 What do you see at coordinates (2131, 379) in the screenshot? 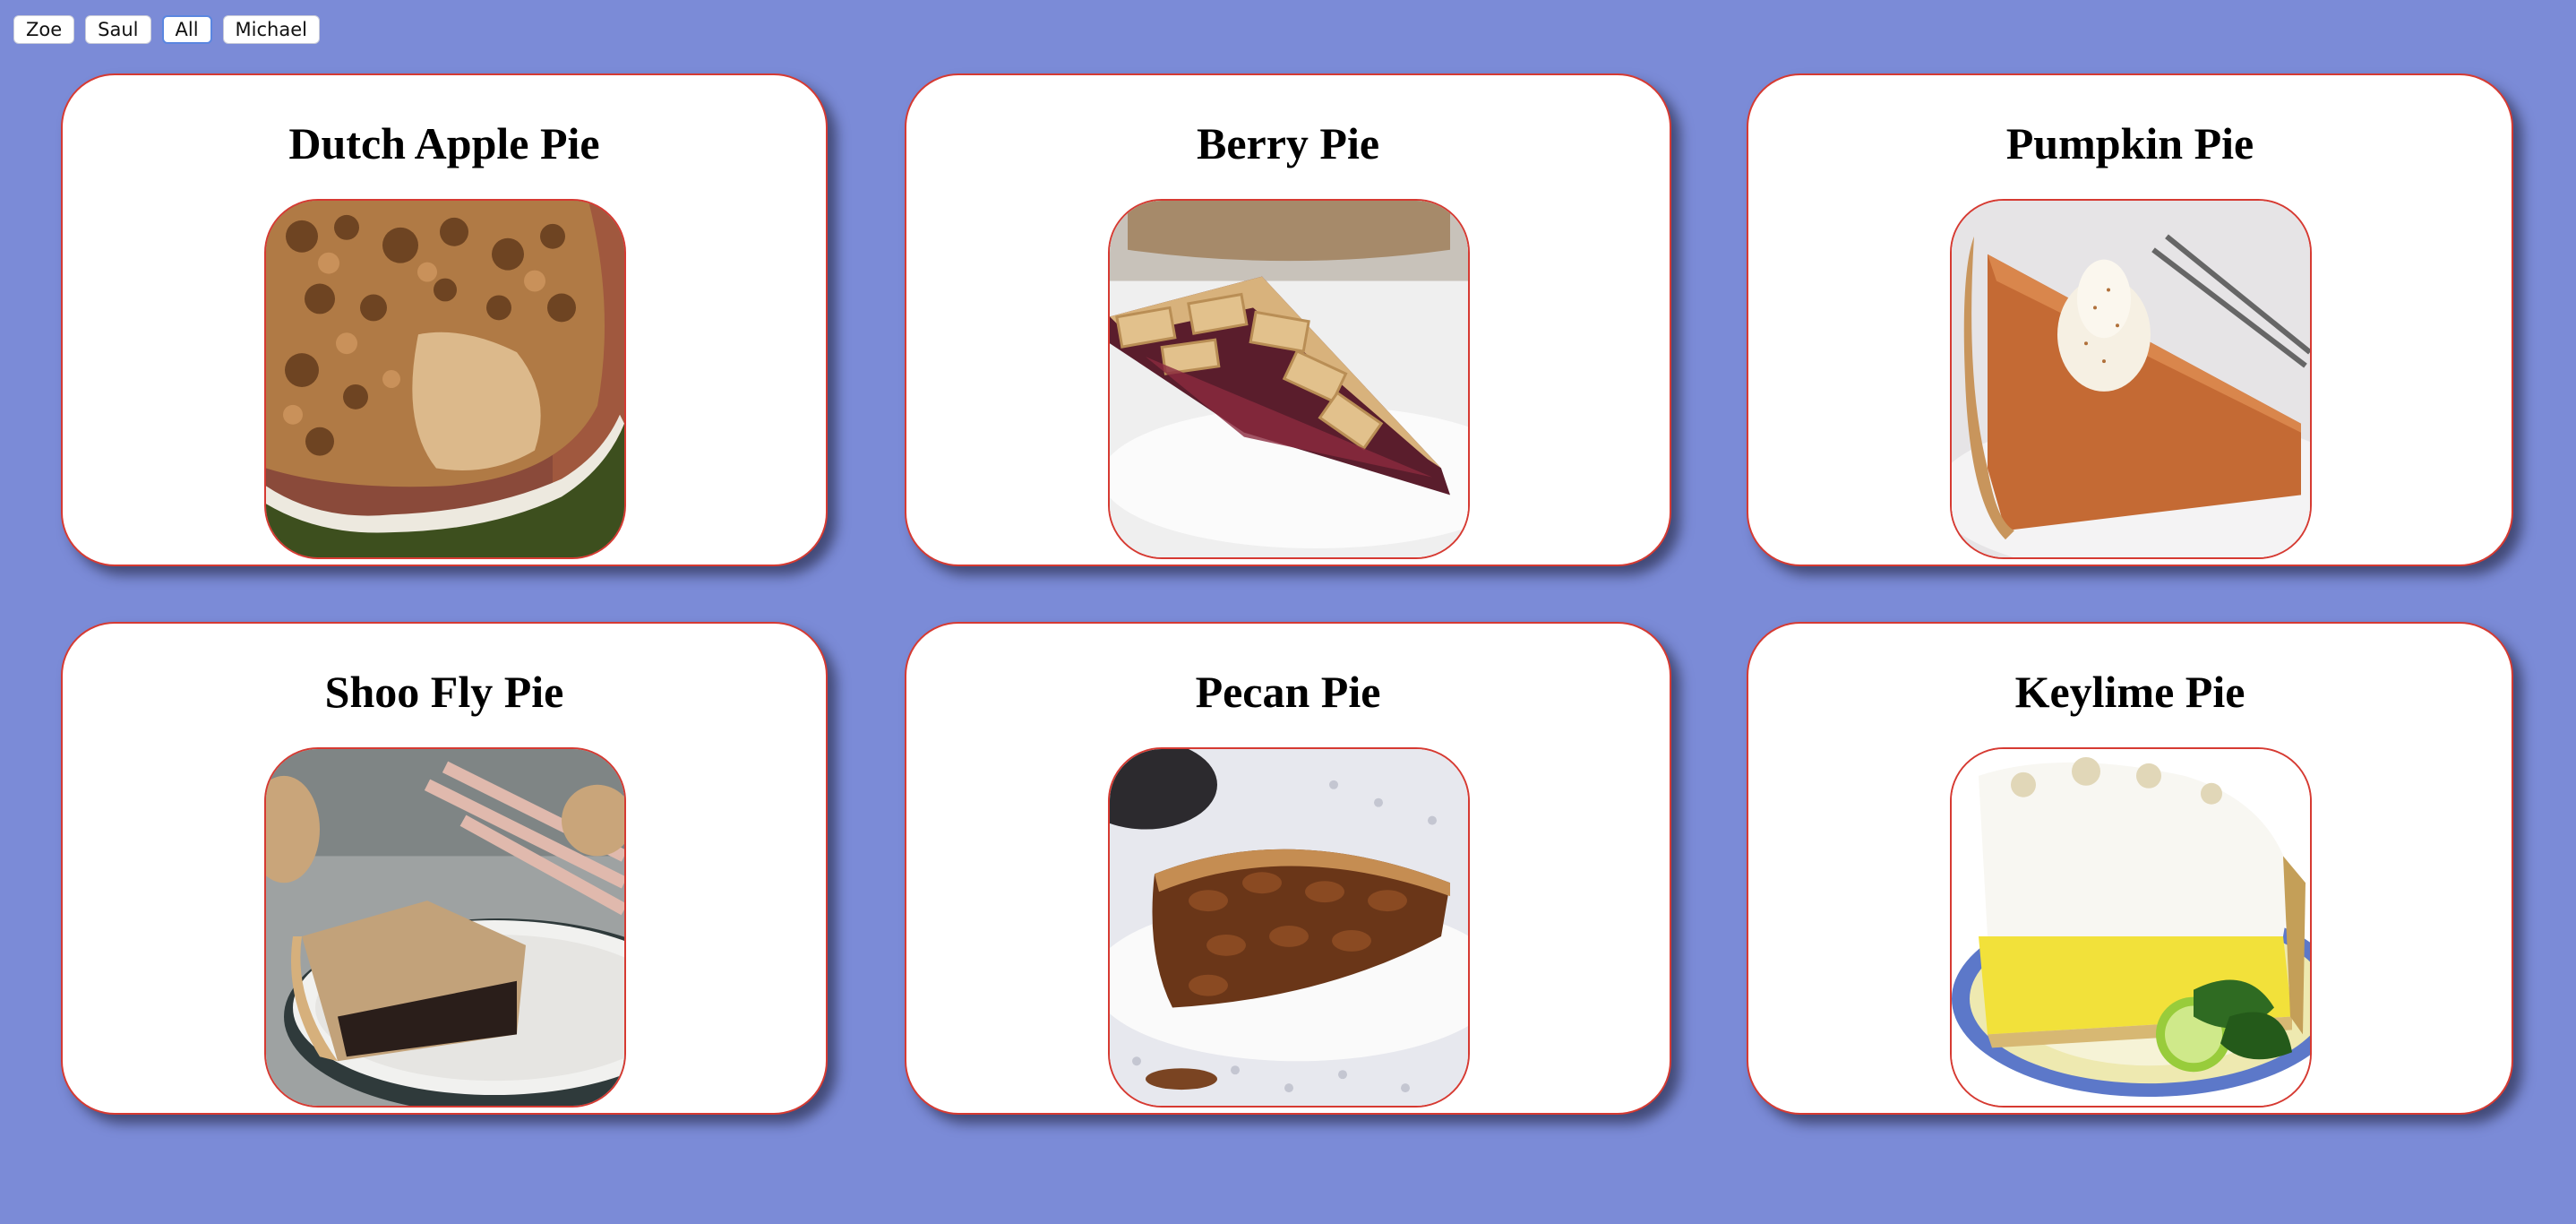
I see `pumpkin-pie-photo` at bounding box center [2131, 379].